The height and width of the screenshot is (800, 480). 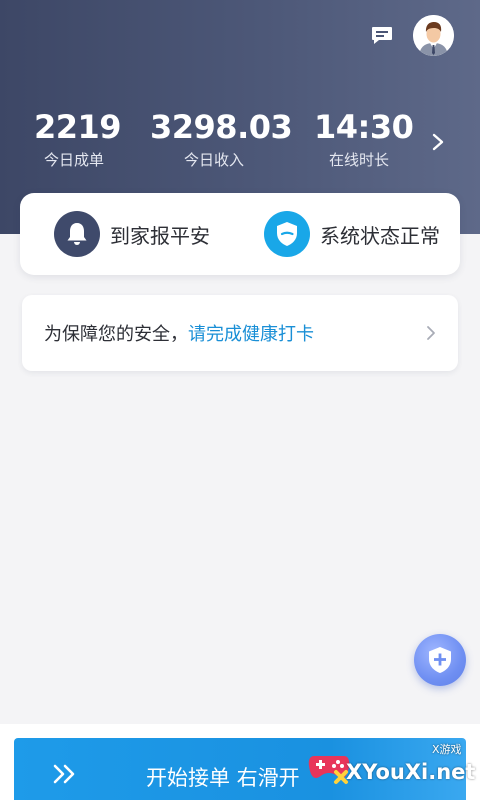 What do you see at coordinates (447, 749) in the screenshot?
I see `watermark-small-text: X游戏` at bounding box center [447, 749].